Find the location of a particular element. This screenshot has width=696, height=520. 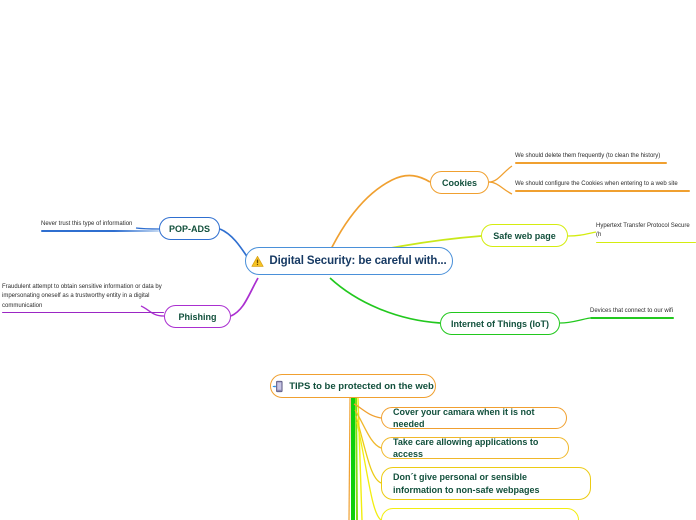

wire-tips-trunk-lime is located at coordinates (356, 458).